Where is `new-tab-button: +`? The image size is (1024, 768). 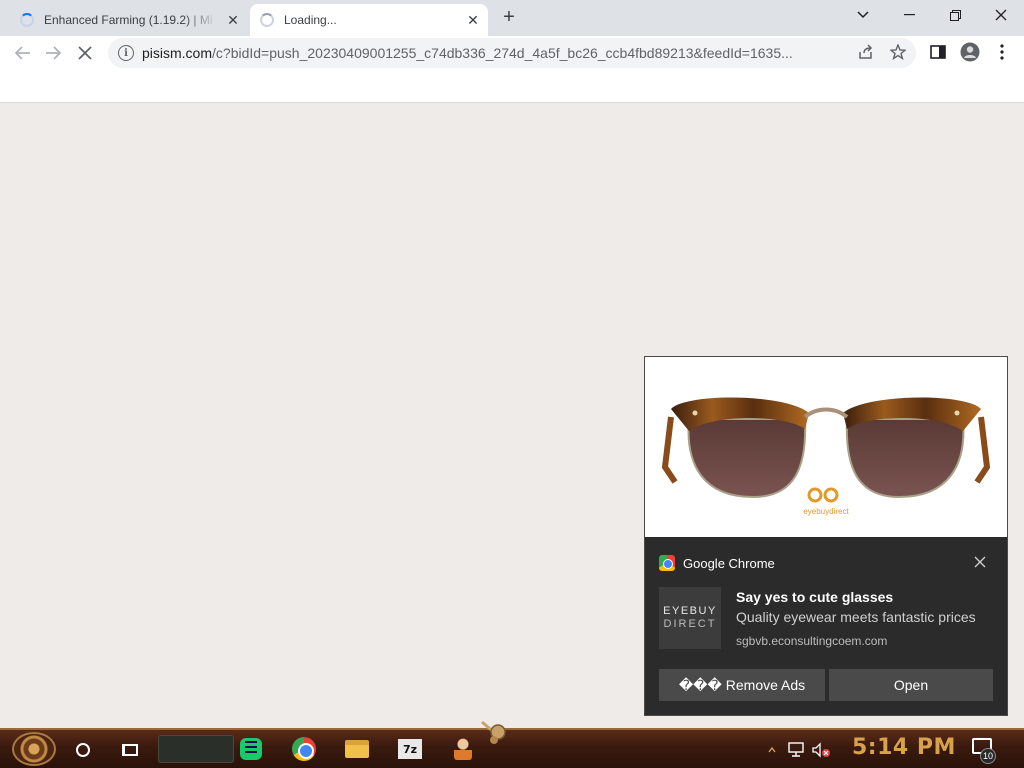
new-tab-button: + is located at coordinates (509, 17).